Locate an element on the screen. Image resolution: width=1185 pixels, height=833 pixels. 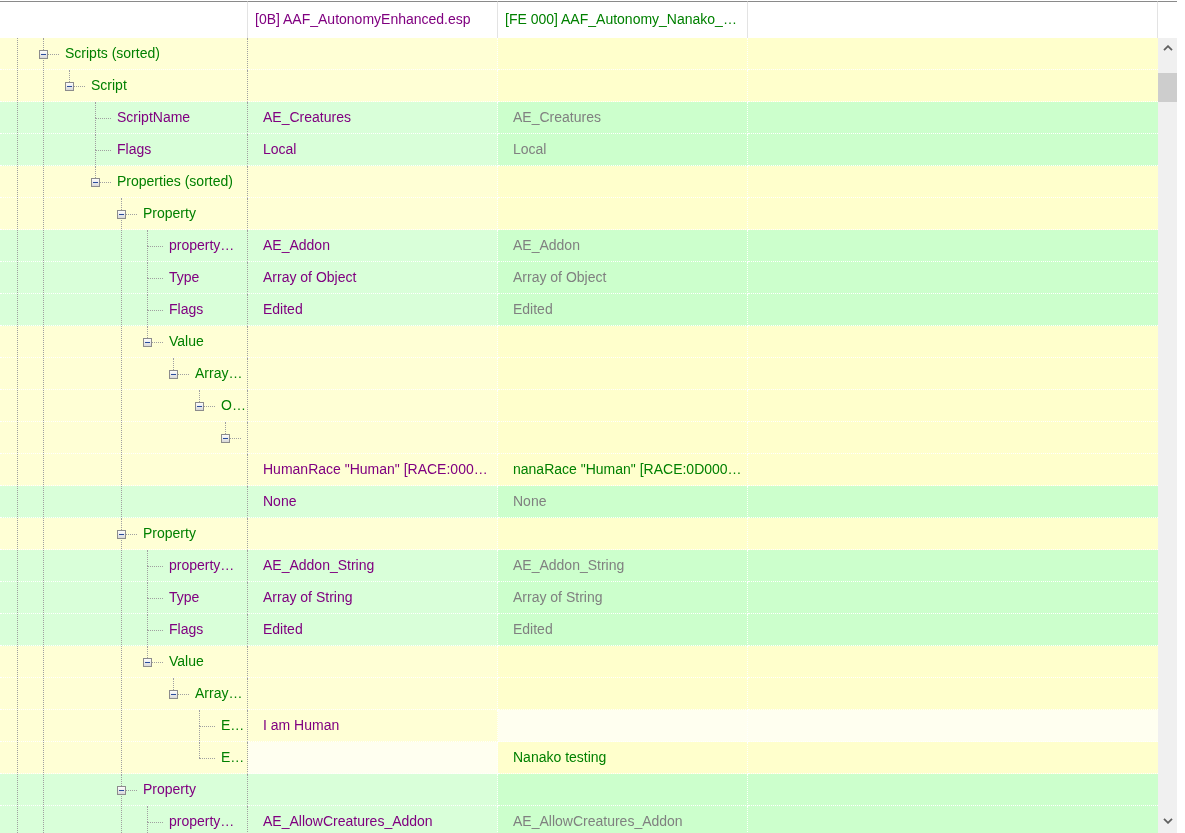
table-cell: I am Human is located at coordinates (373, 726).